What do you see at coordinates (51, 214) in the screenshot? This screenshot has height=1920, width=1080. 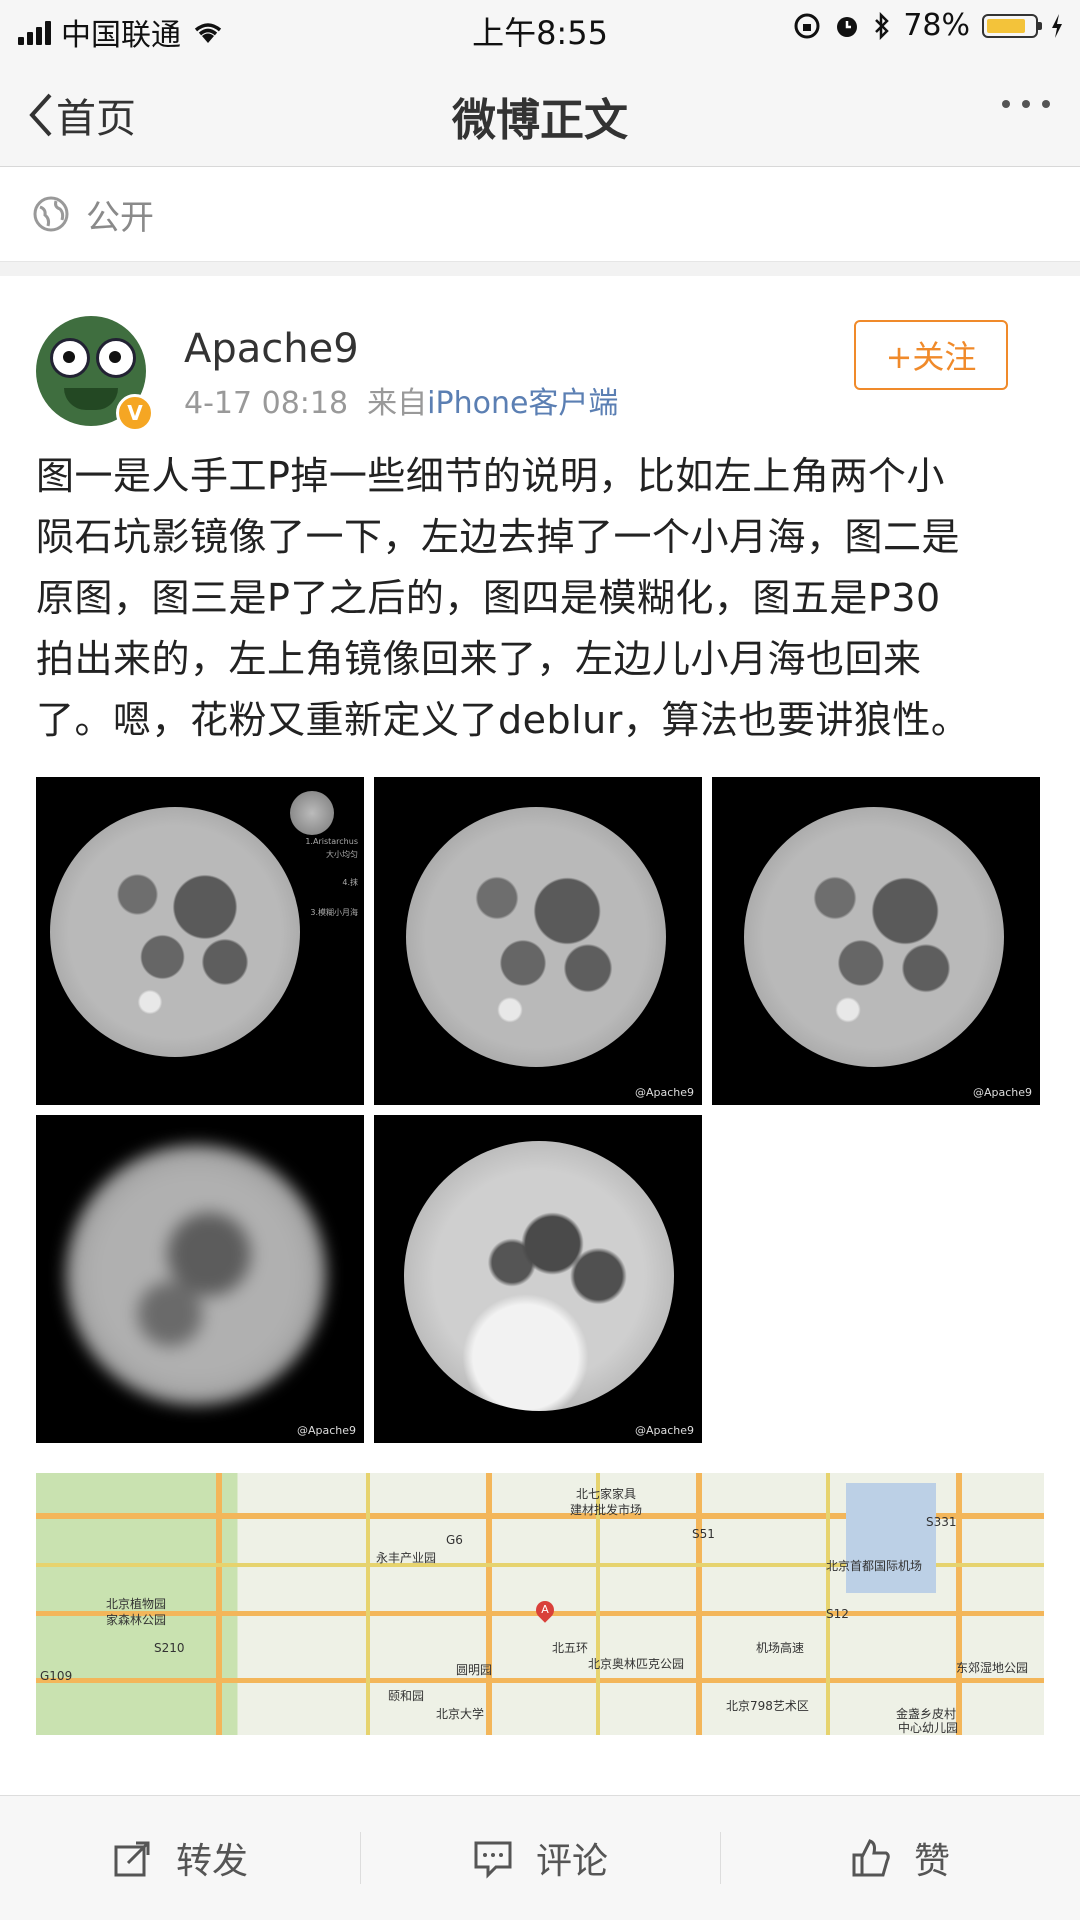 I see `globe-icon` at bounding box center [51, 214].